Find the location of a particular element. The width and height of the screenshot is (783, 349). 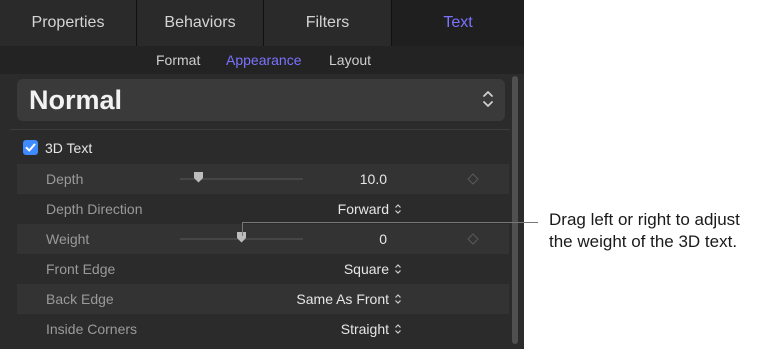

back-edge-popup: Same As Front is located at coordinates (349, 299).